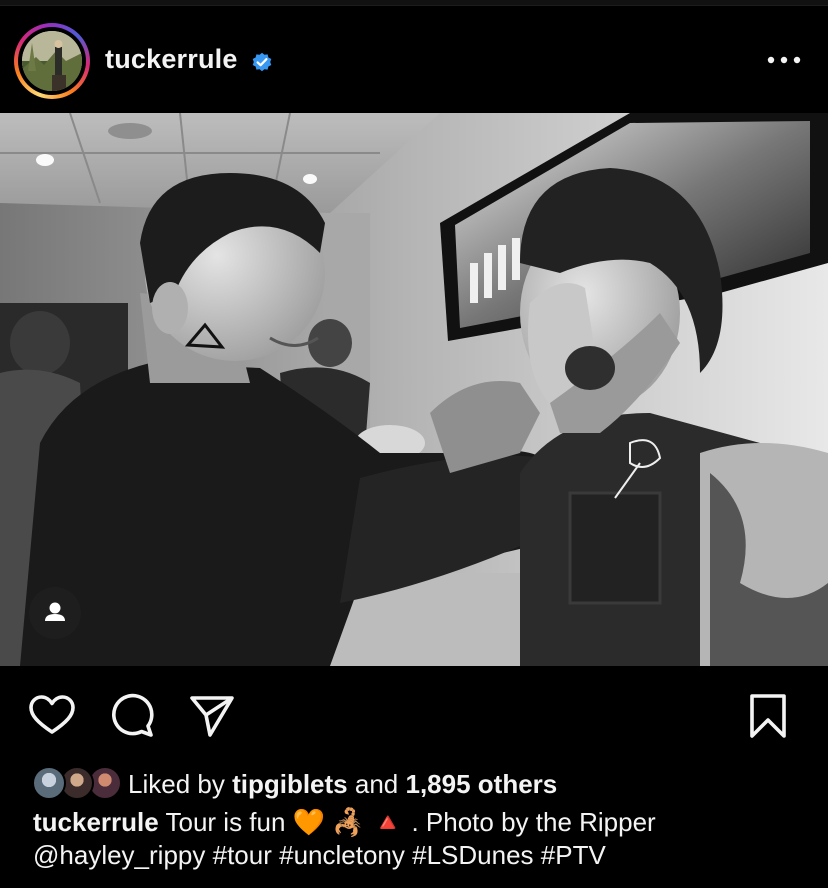 This screenshot has height=888, width=828. Describe the element at coordinates (242, 855) in the screenshot. I see `hashtag: #tour` at that location.